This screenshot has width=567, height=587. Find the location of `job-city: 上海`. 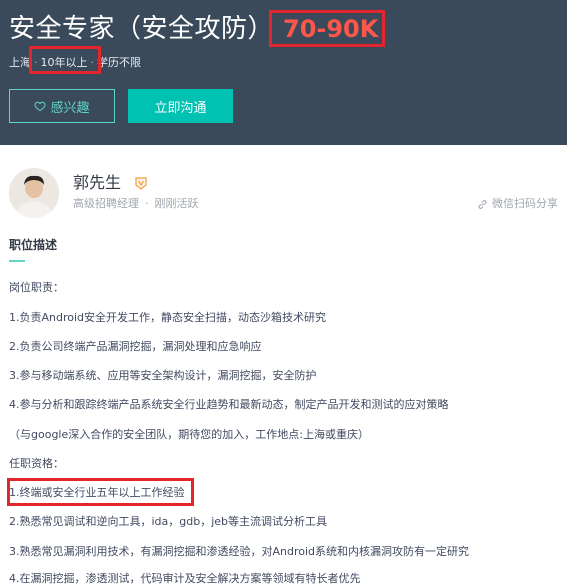

job-city: 上海 is located at coordinates (20, 62).